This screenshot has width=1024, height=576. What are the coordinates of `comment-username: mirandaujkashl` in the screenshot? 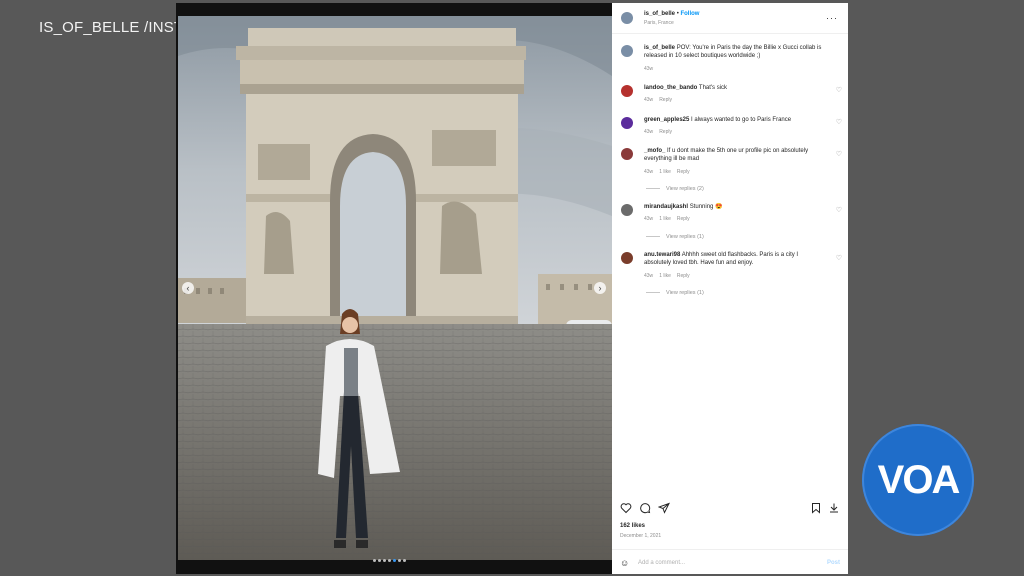 It's located at (666, 207).